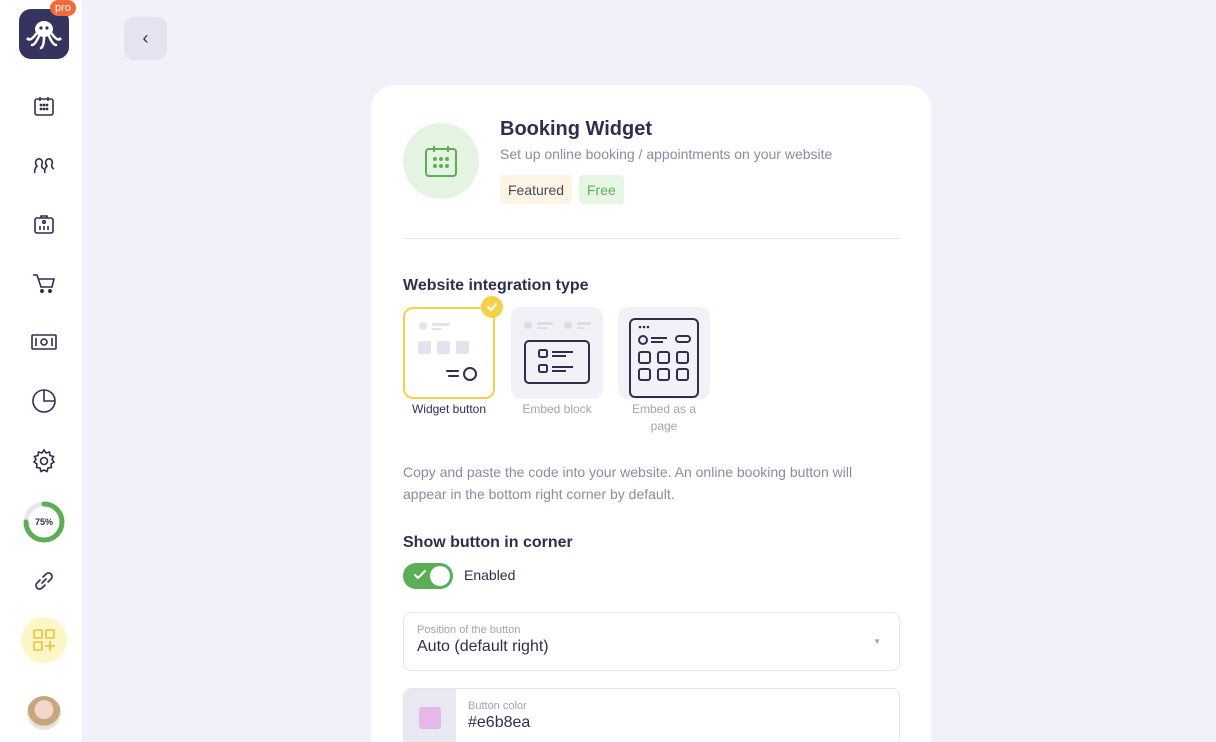  I want to click on apps-add-button, so click(44, 640).